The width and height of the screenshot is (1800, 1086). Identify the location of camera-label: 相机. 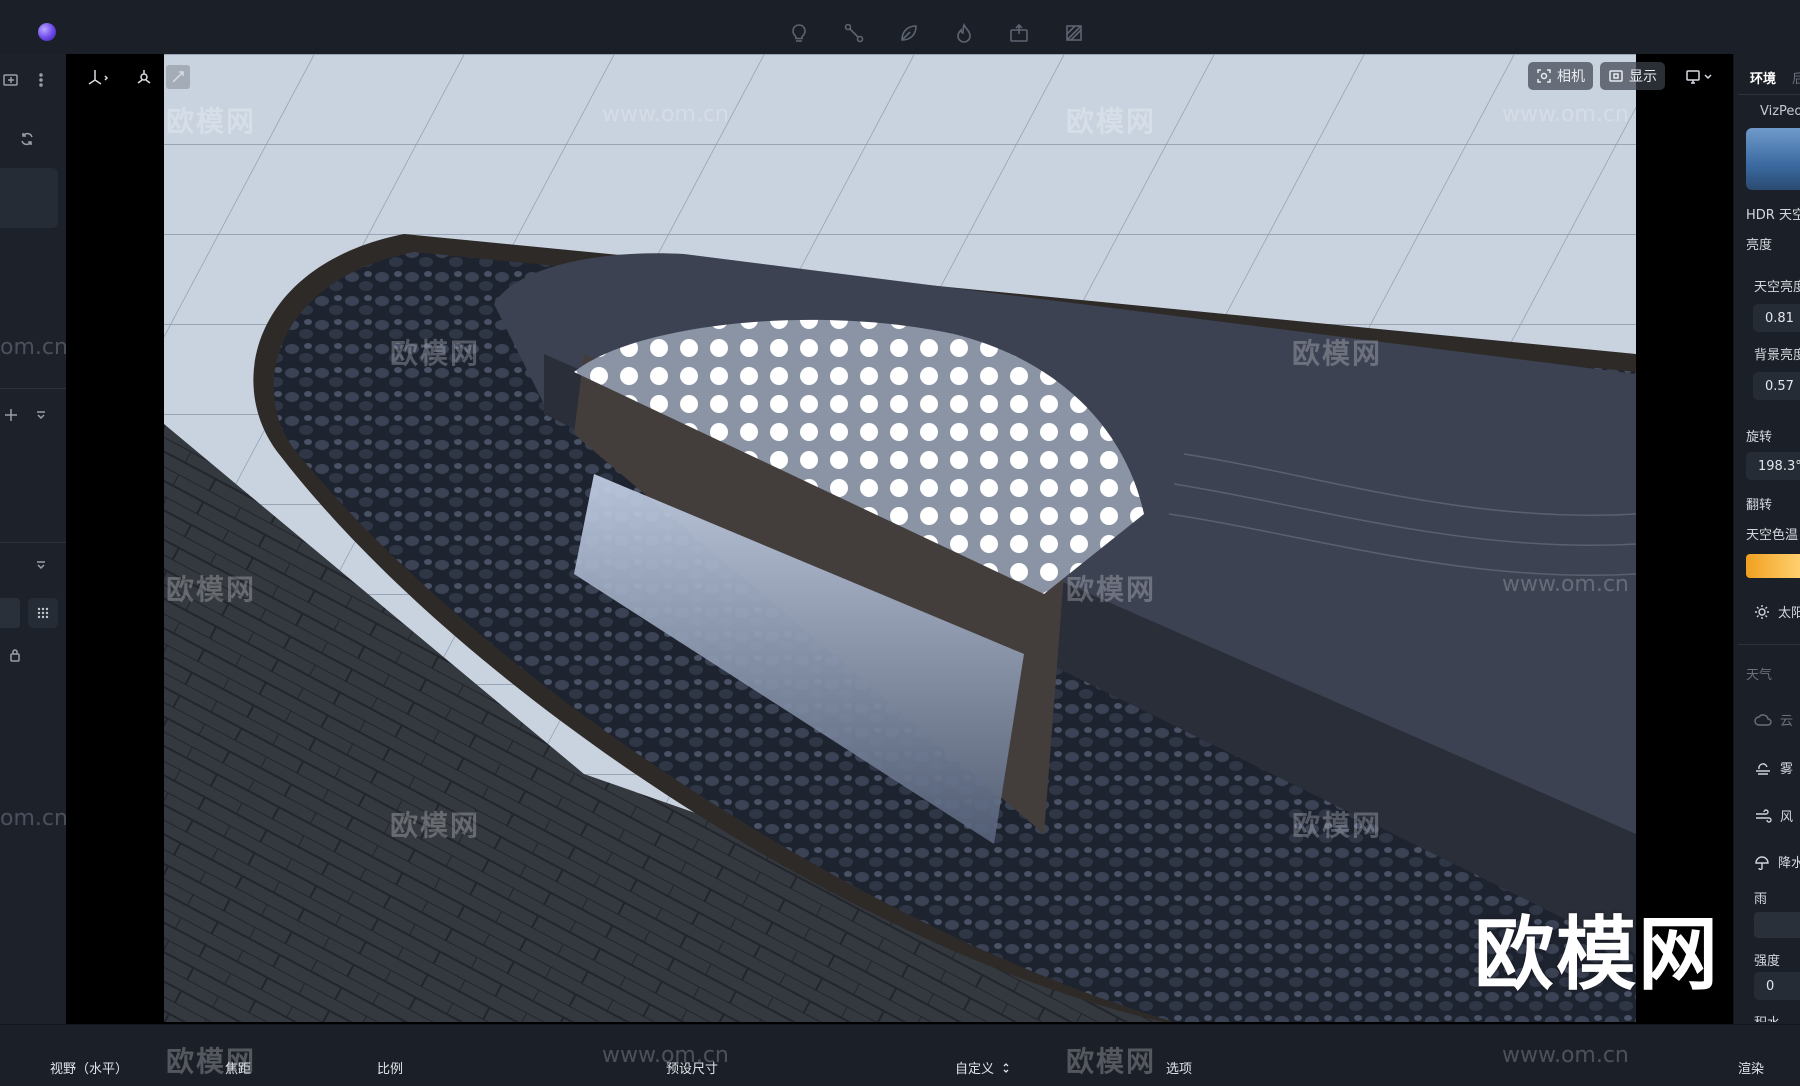
(1571, 77).